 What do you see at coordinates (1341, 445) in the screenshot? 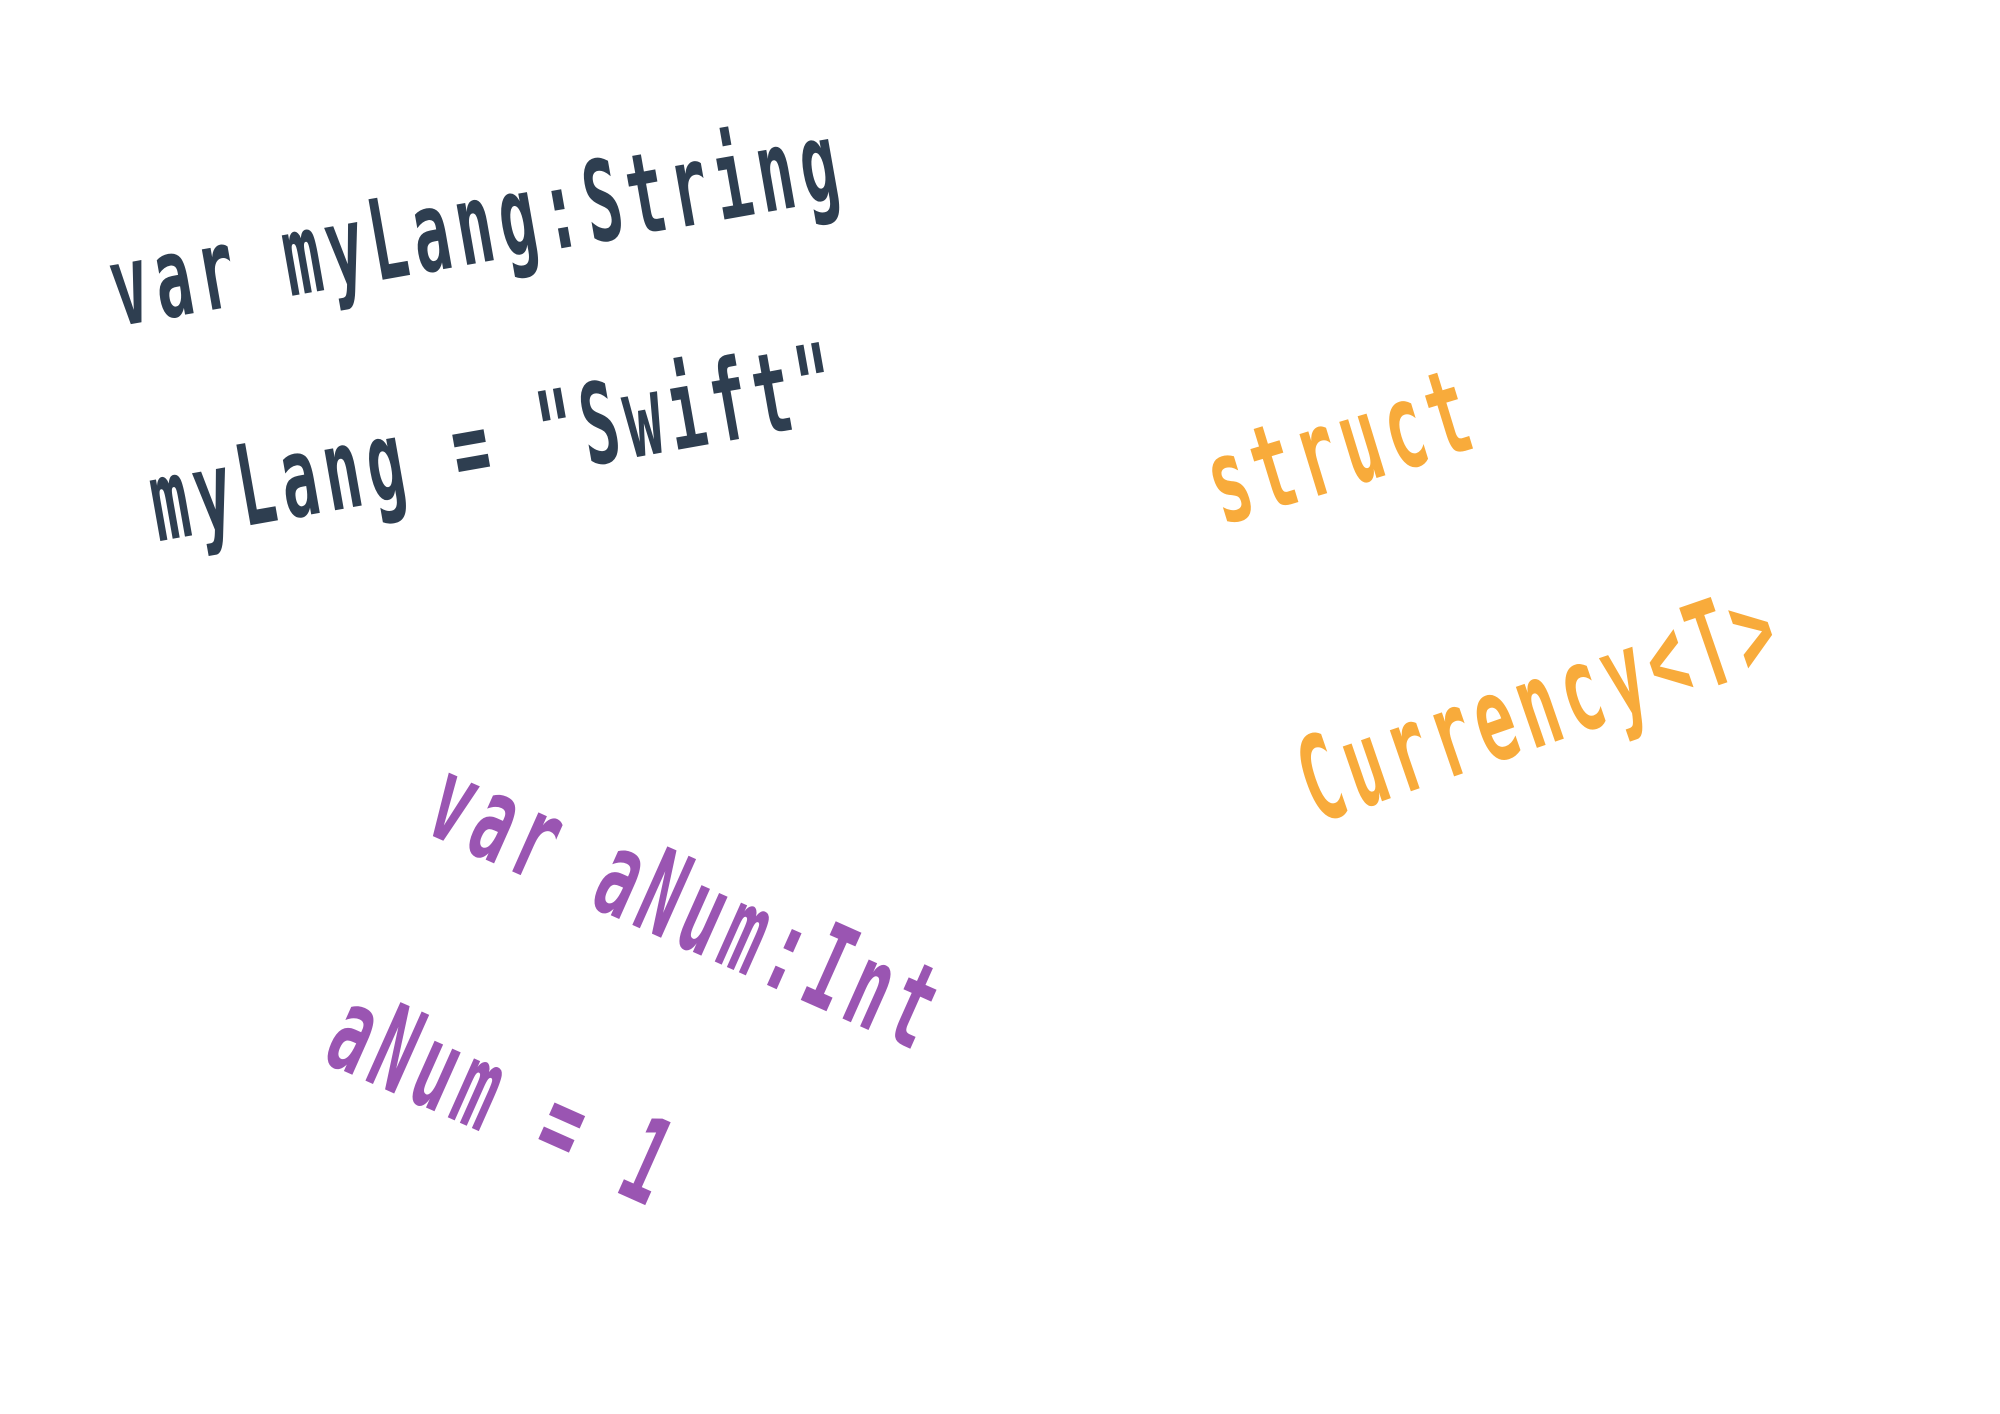
I see `code-line-struct-keyword: struct` at bounding box center [1341, 445].